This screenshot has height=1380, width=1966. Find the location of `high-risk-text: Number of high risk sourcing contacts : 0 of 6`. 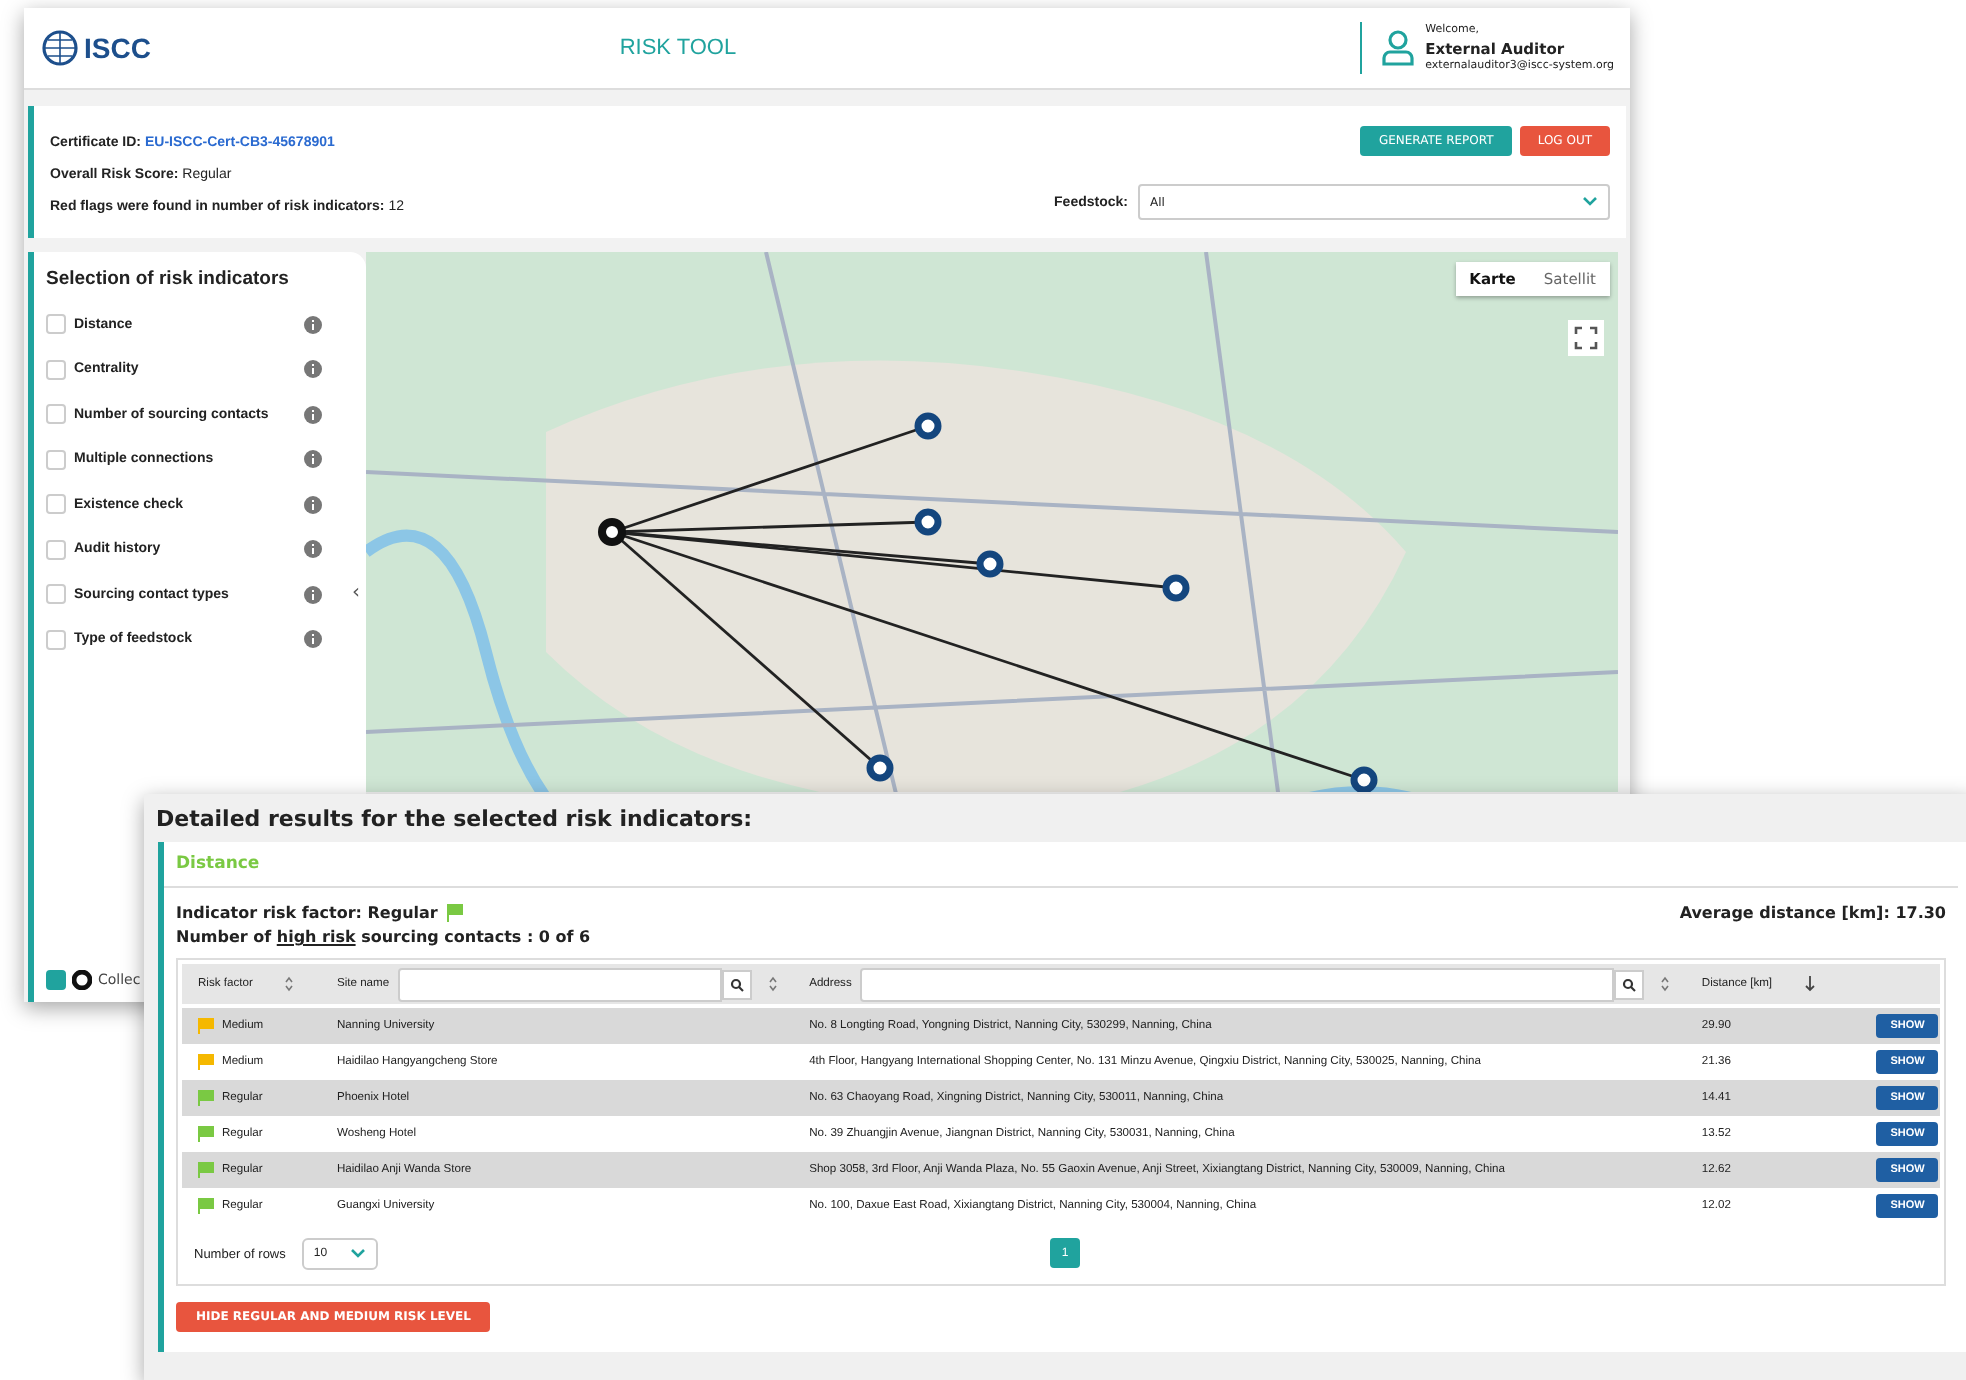

high-risk-text: Number of high risk sourcing contacts : 0 of 6 is located at coordinates (383, 936).